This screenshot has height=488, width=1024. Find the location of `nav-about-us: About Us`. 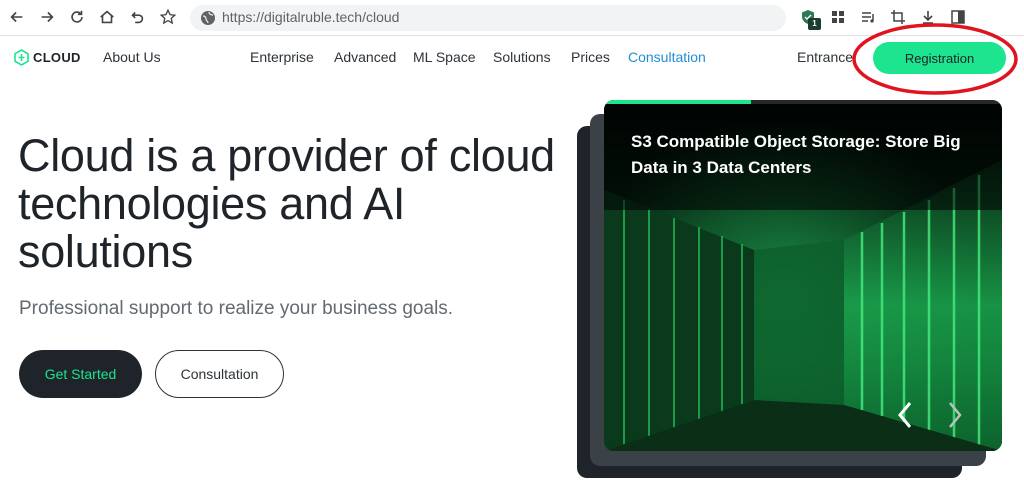

nav-about-us: About Us is located at coordinates (132, 57).